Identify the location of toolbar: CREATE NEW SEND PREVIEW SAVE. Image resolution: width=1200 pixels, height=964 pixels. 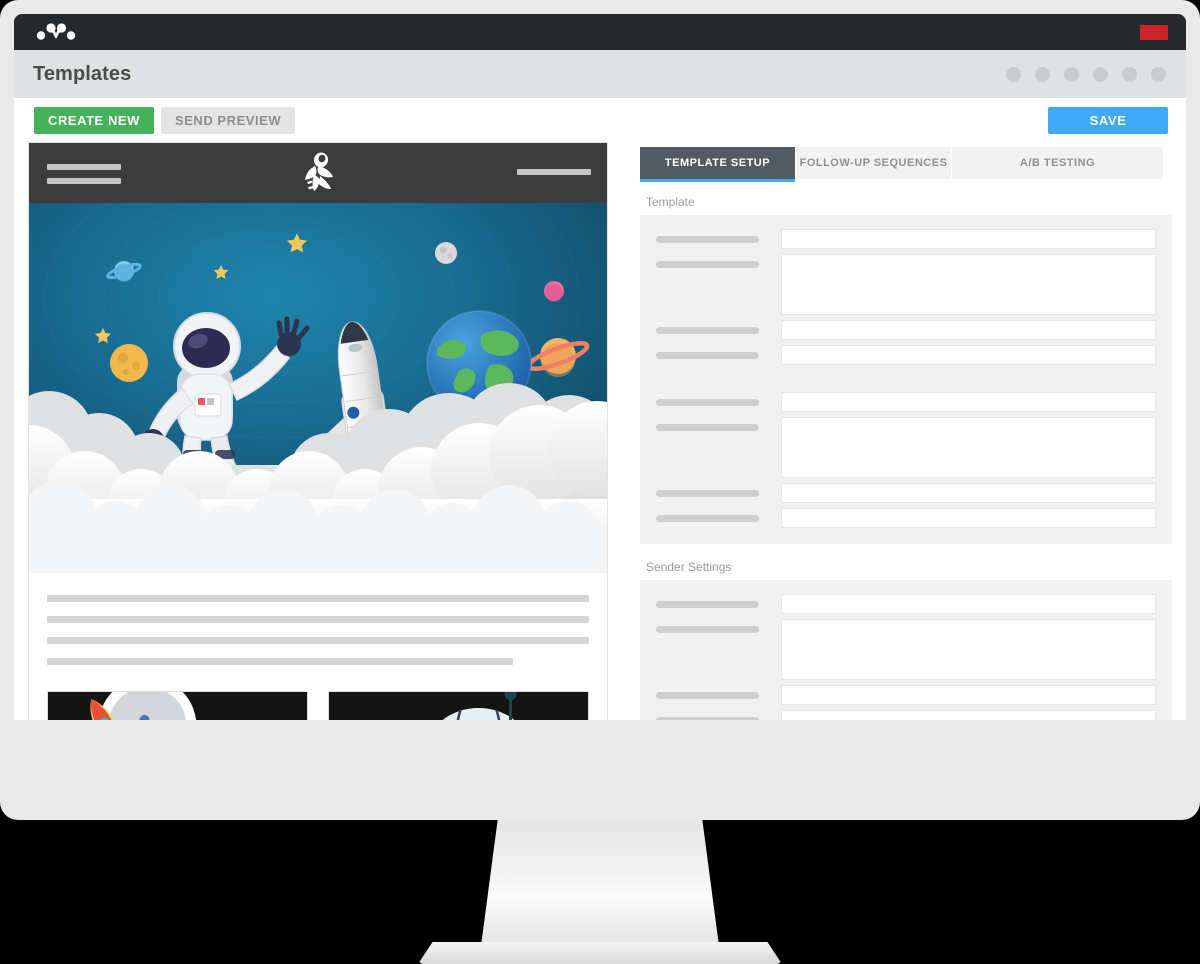
(600, 120).